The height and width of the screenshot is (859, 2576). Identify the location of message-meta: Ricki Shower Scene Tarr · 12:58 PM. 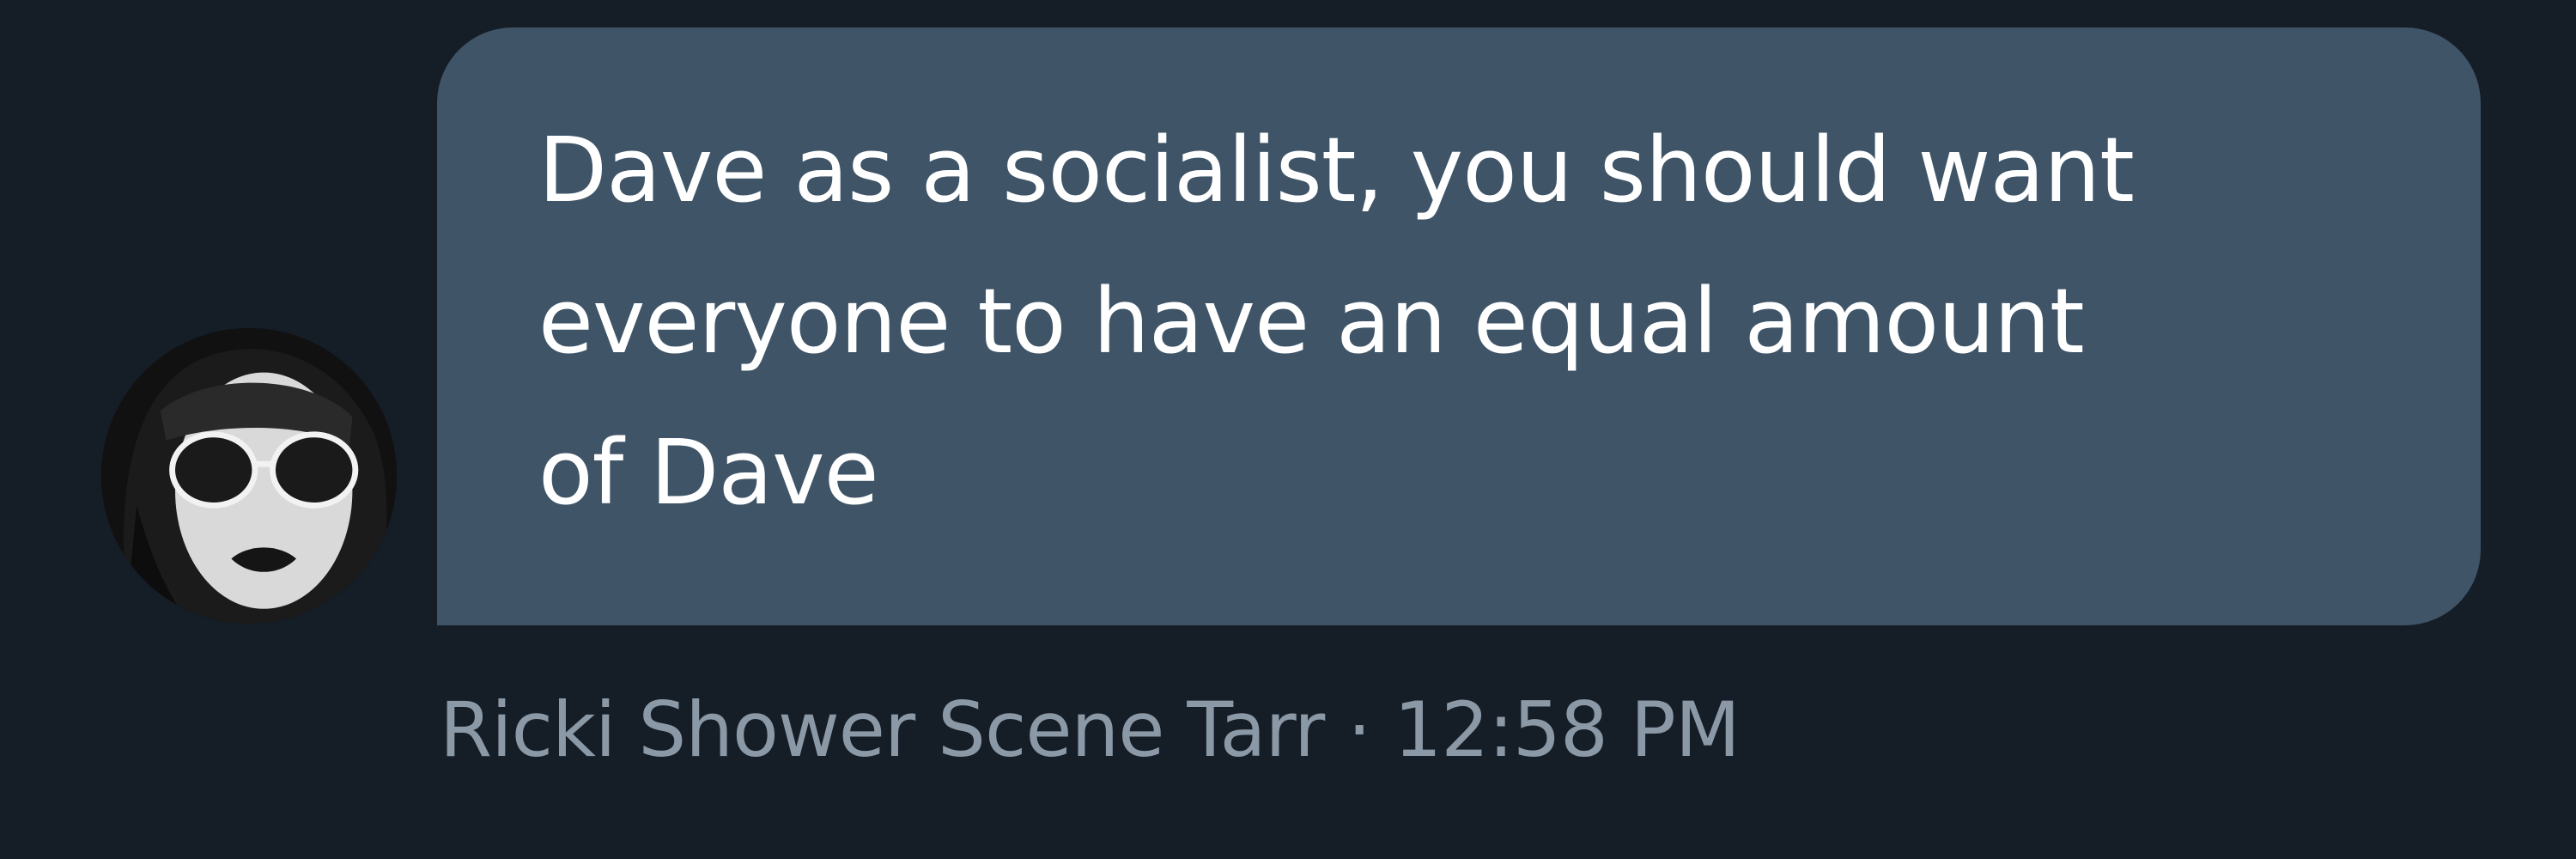
(1090, 730).